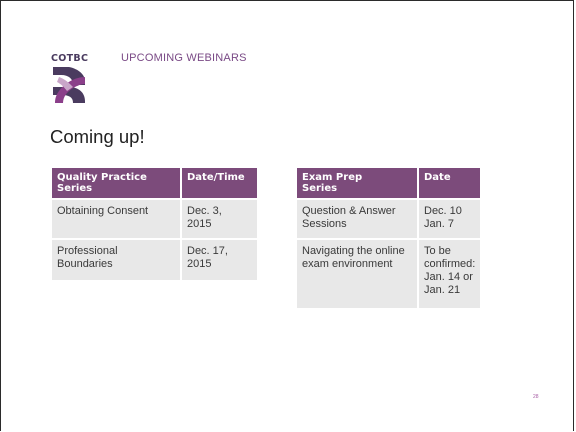 This screenshot has width=576, height=432. I want to click on section-title: UPCOMING WEBINARS, so click(184, 58).